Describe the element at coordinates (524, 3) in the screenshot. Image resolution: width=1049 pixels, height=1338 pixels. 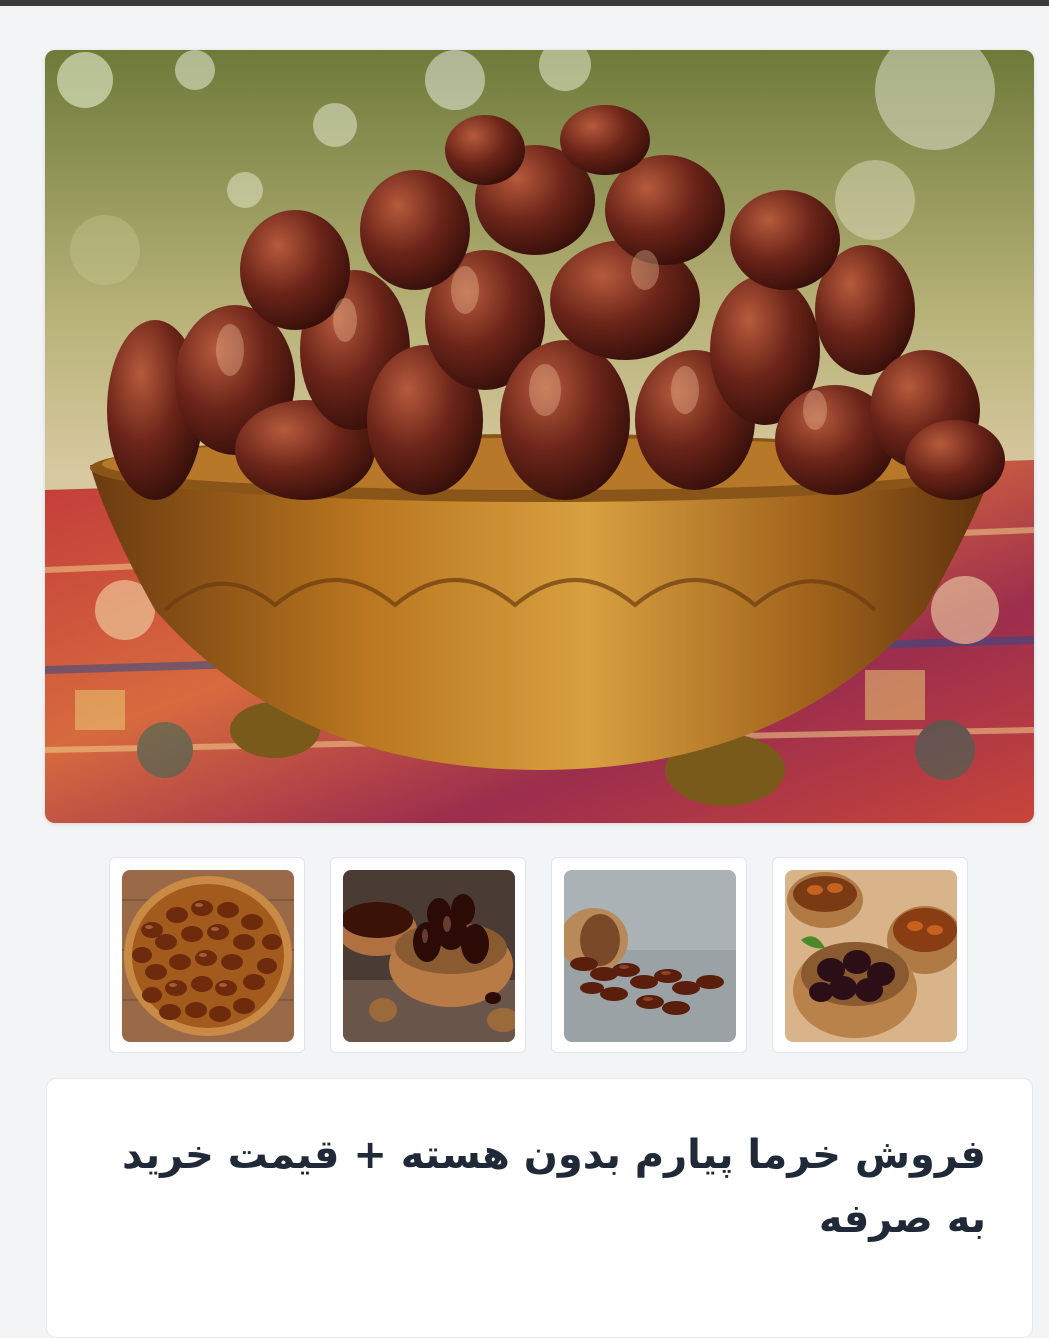
I see `top-bar` at that location.